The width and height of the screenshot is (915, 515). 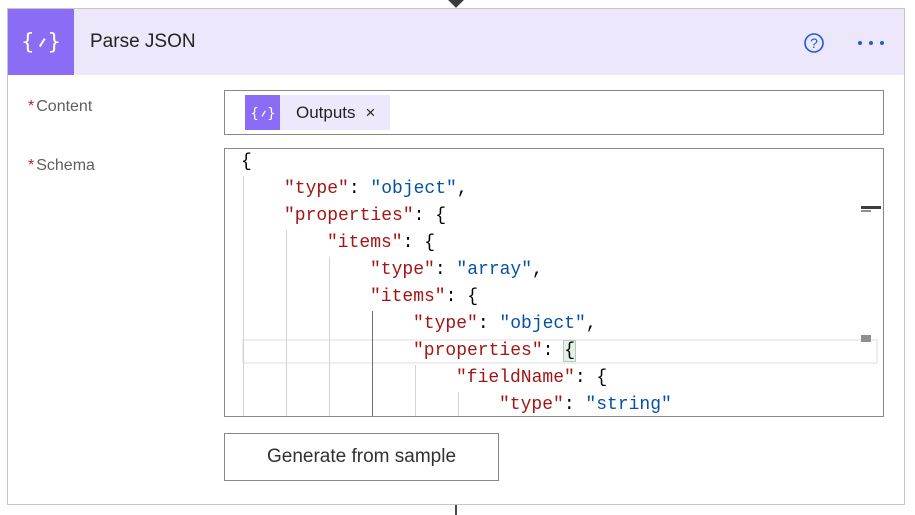 I want to click on json-key: "fieldName", so click(x=515, y=378).